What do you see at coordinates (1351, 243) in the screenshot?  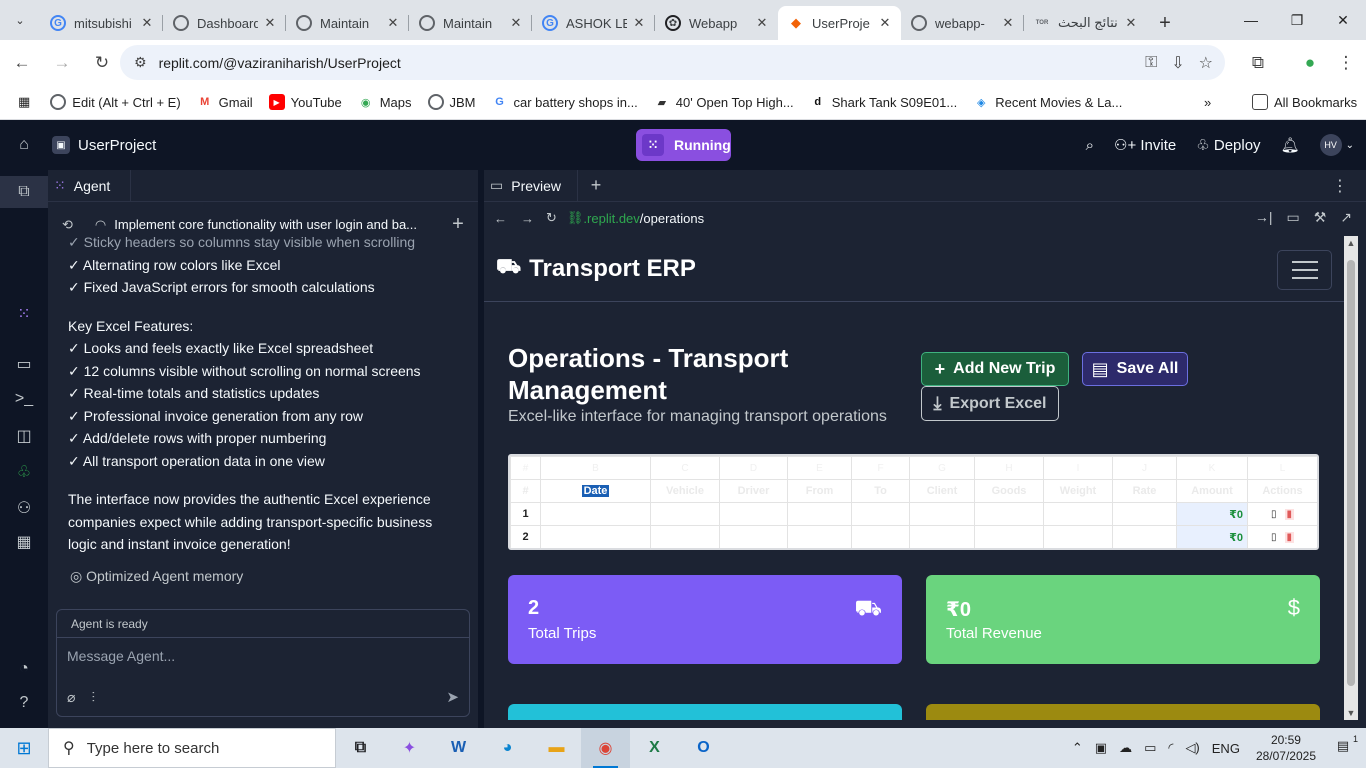 I see `scroll-up-icon: ▲` at bounding box center [1351, 243].